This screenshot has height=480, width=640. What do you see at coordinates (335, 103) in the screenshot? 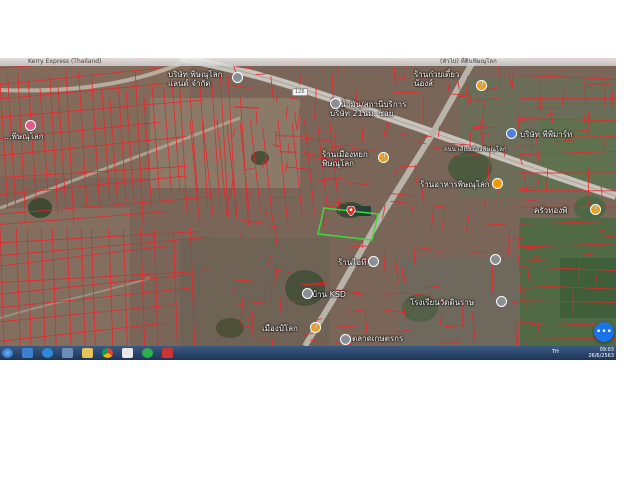
I see `office-icon` at bounding box center [335, 103].